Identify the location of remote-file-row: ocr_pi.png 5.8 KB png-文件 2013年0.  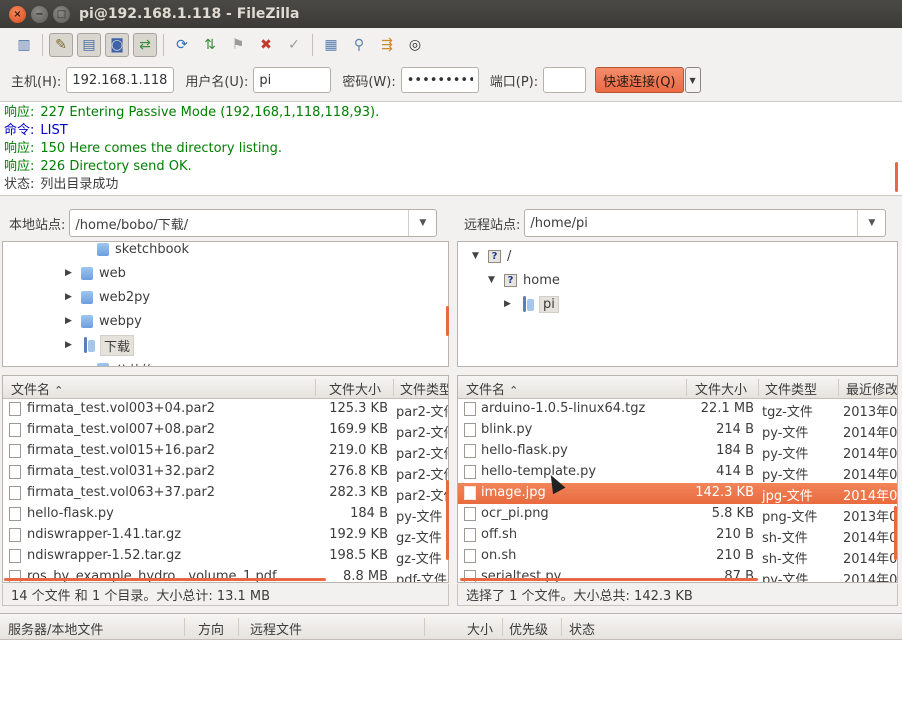
(677, 514).